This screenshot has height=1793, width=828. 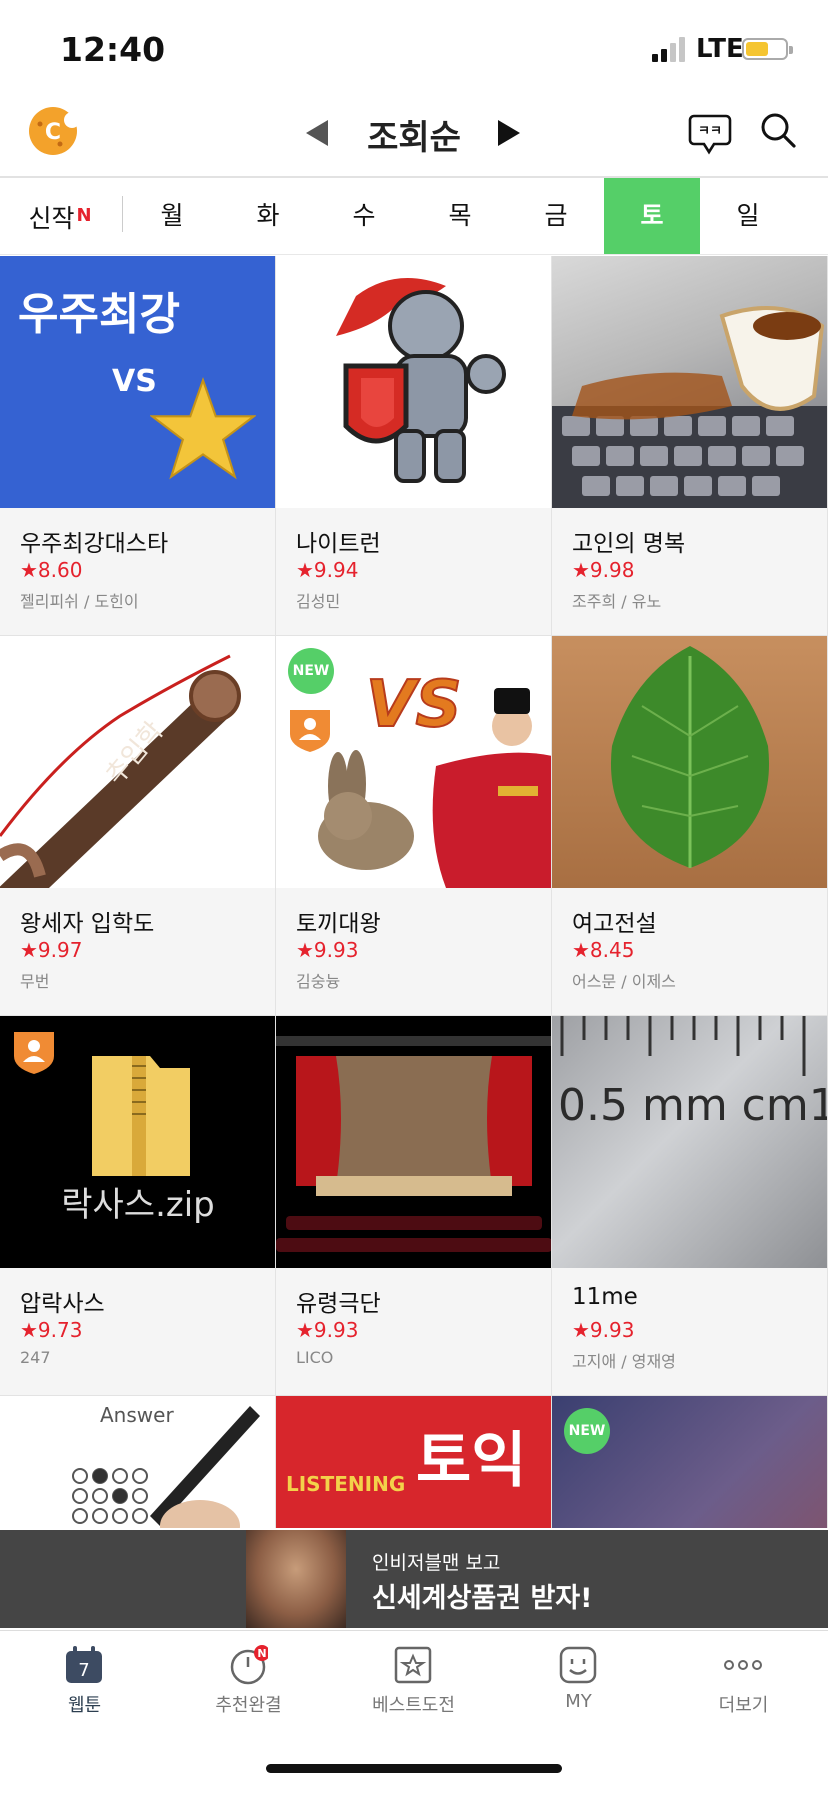 What do you see at coordinates (720, 49) in the screenshot?
I see `network-label: LTE` at bounding box center [720, 49].